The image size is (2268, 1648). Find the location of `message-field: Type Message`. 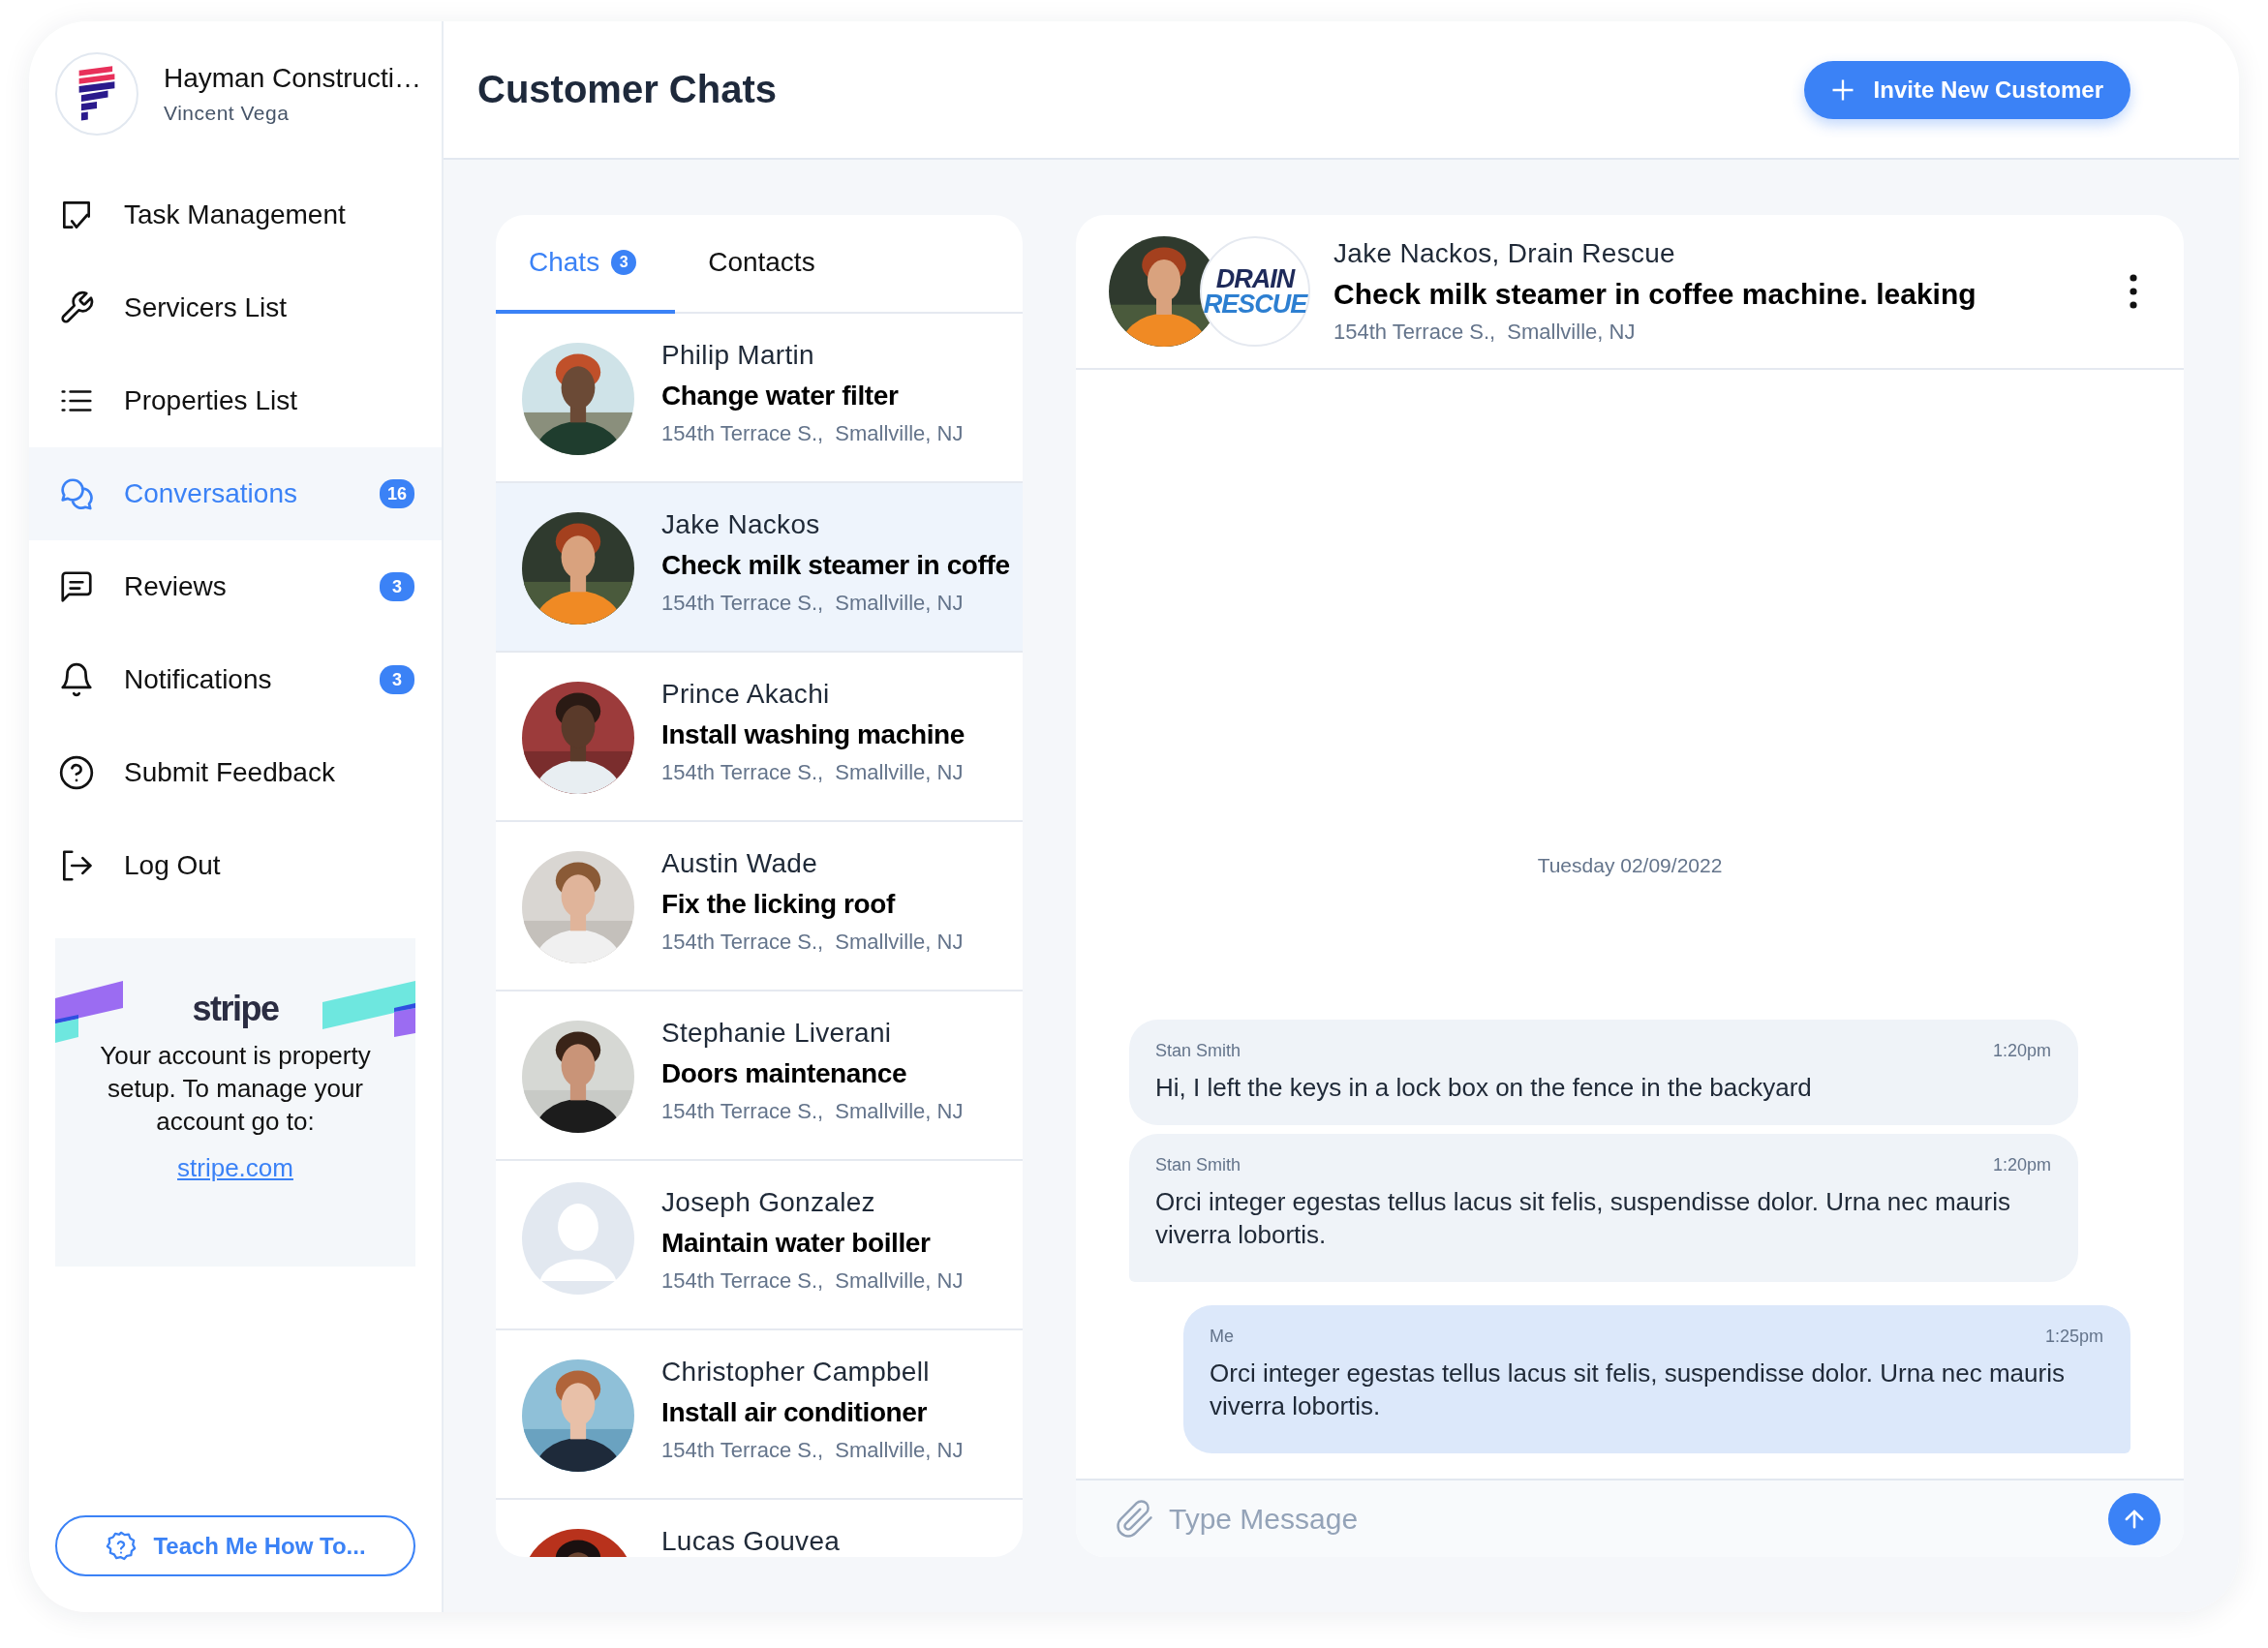

message-field: Type Message is located at coordinates (1630, 1518).